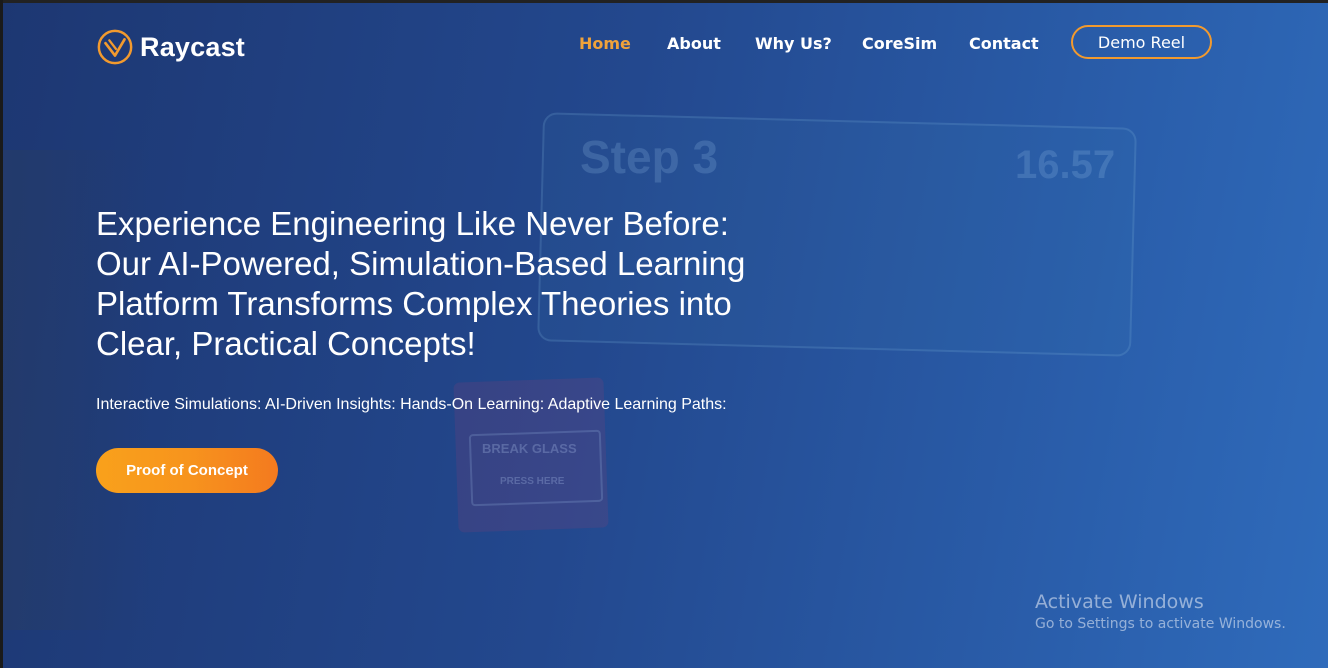 The height and width of the screenshot is (668, 1328). Describe the element at coordinates (1141, 42) in the screenshot. I see `demo-reel-button: Demo Reel` at that location.